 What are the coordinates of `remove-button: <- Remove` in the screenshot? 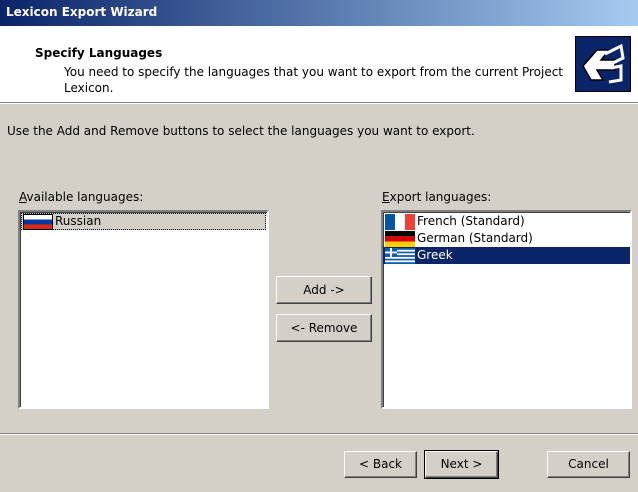 It's located at (324, 328).